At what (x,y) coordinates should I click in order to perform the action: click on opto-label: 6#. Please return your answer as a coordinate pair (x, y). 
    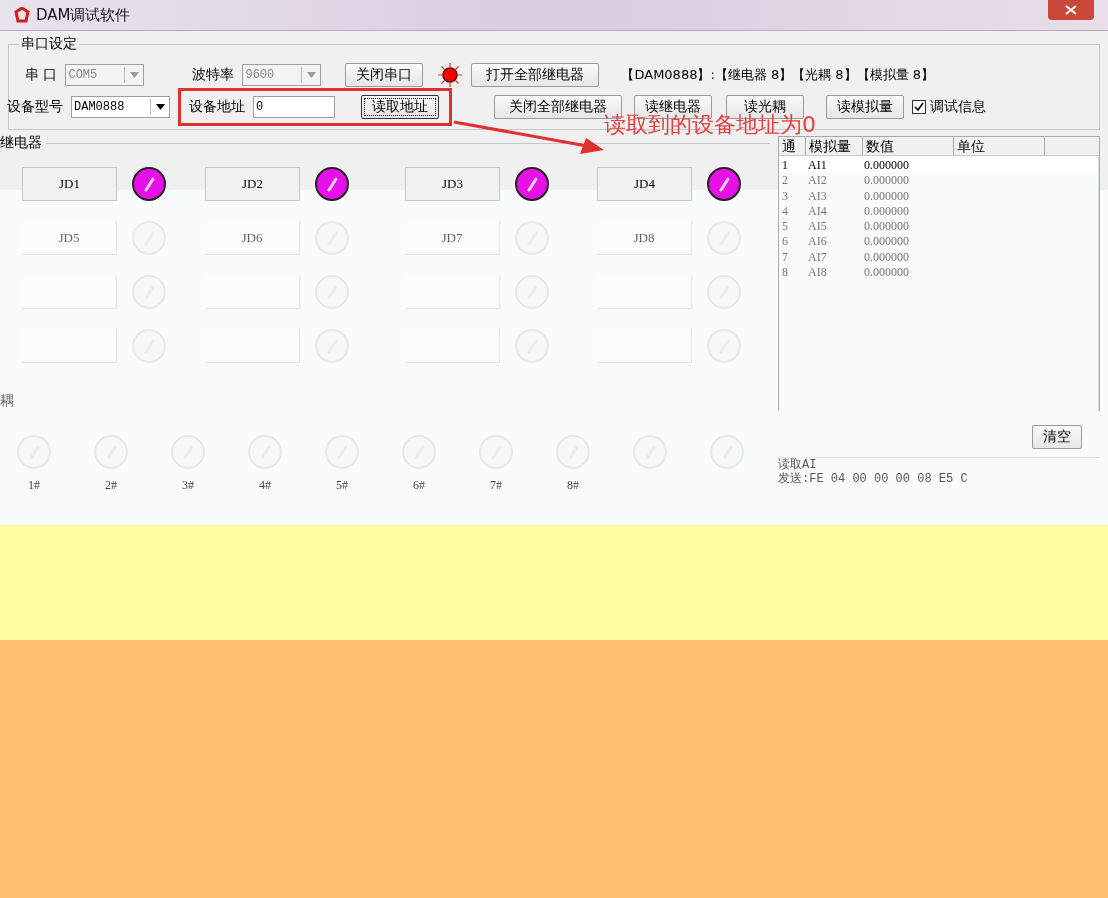
    Looking at the image, I should click on (419, 485).